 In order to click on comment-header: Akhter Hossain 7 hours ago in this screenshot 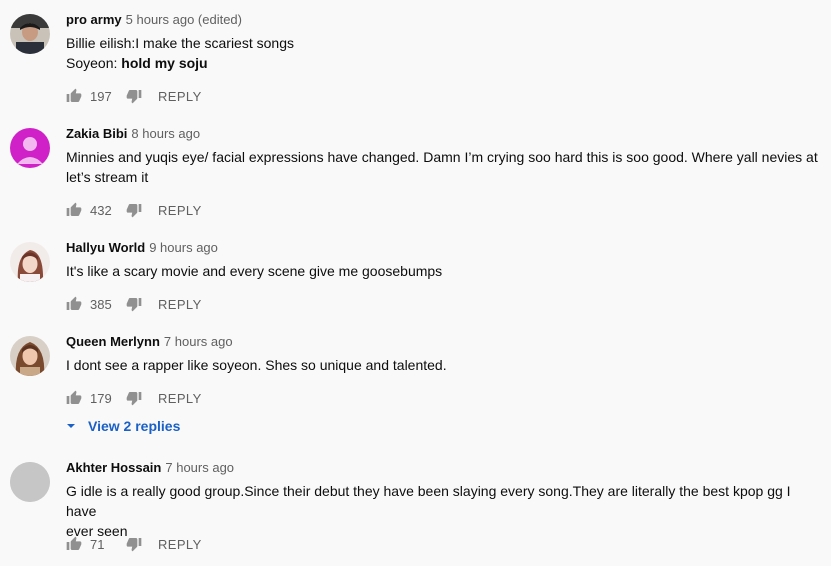, I will do `click(443, 468)`.